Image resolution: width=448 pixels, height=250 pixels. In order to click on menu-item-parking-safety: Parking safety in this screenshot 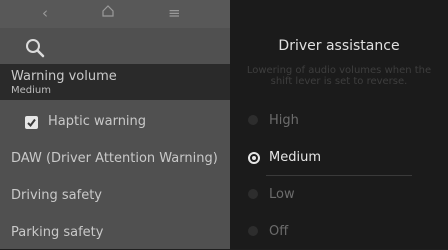, I will do `click(115, 233)`.